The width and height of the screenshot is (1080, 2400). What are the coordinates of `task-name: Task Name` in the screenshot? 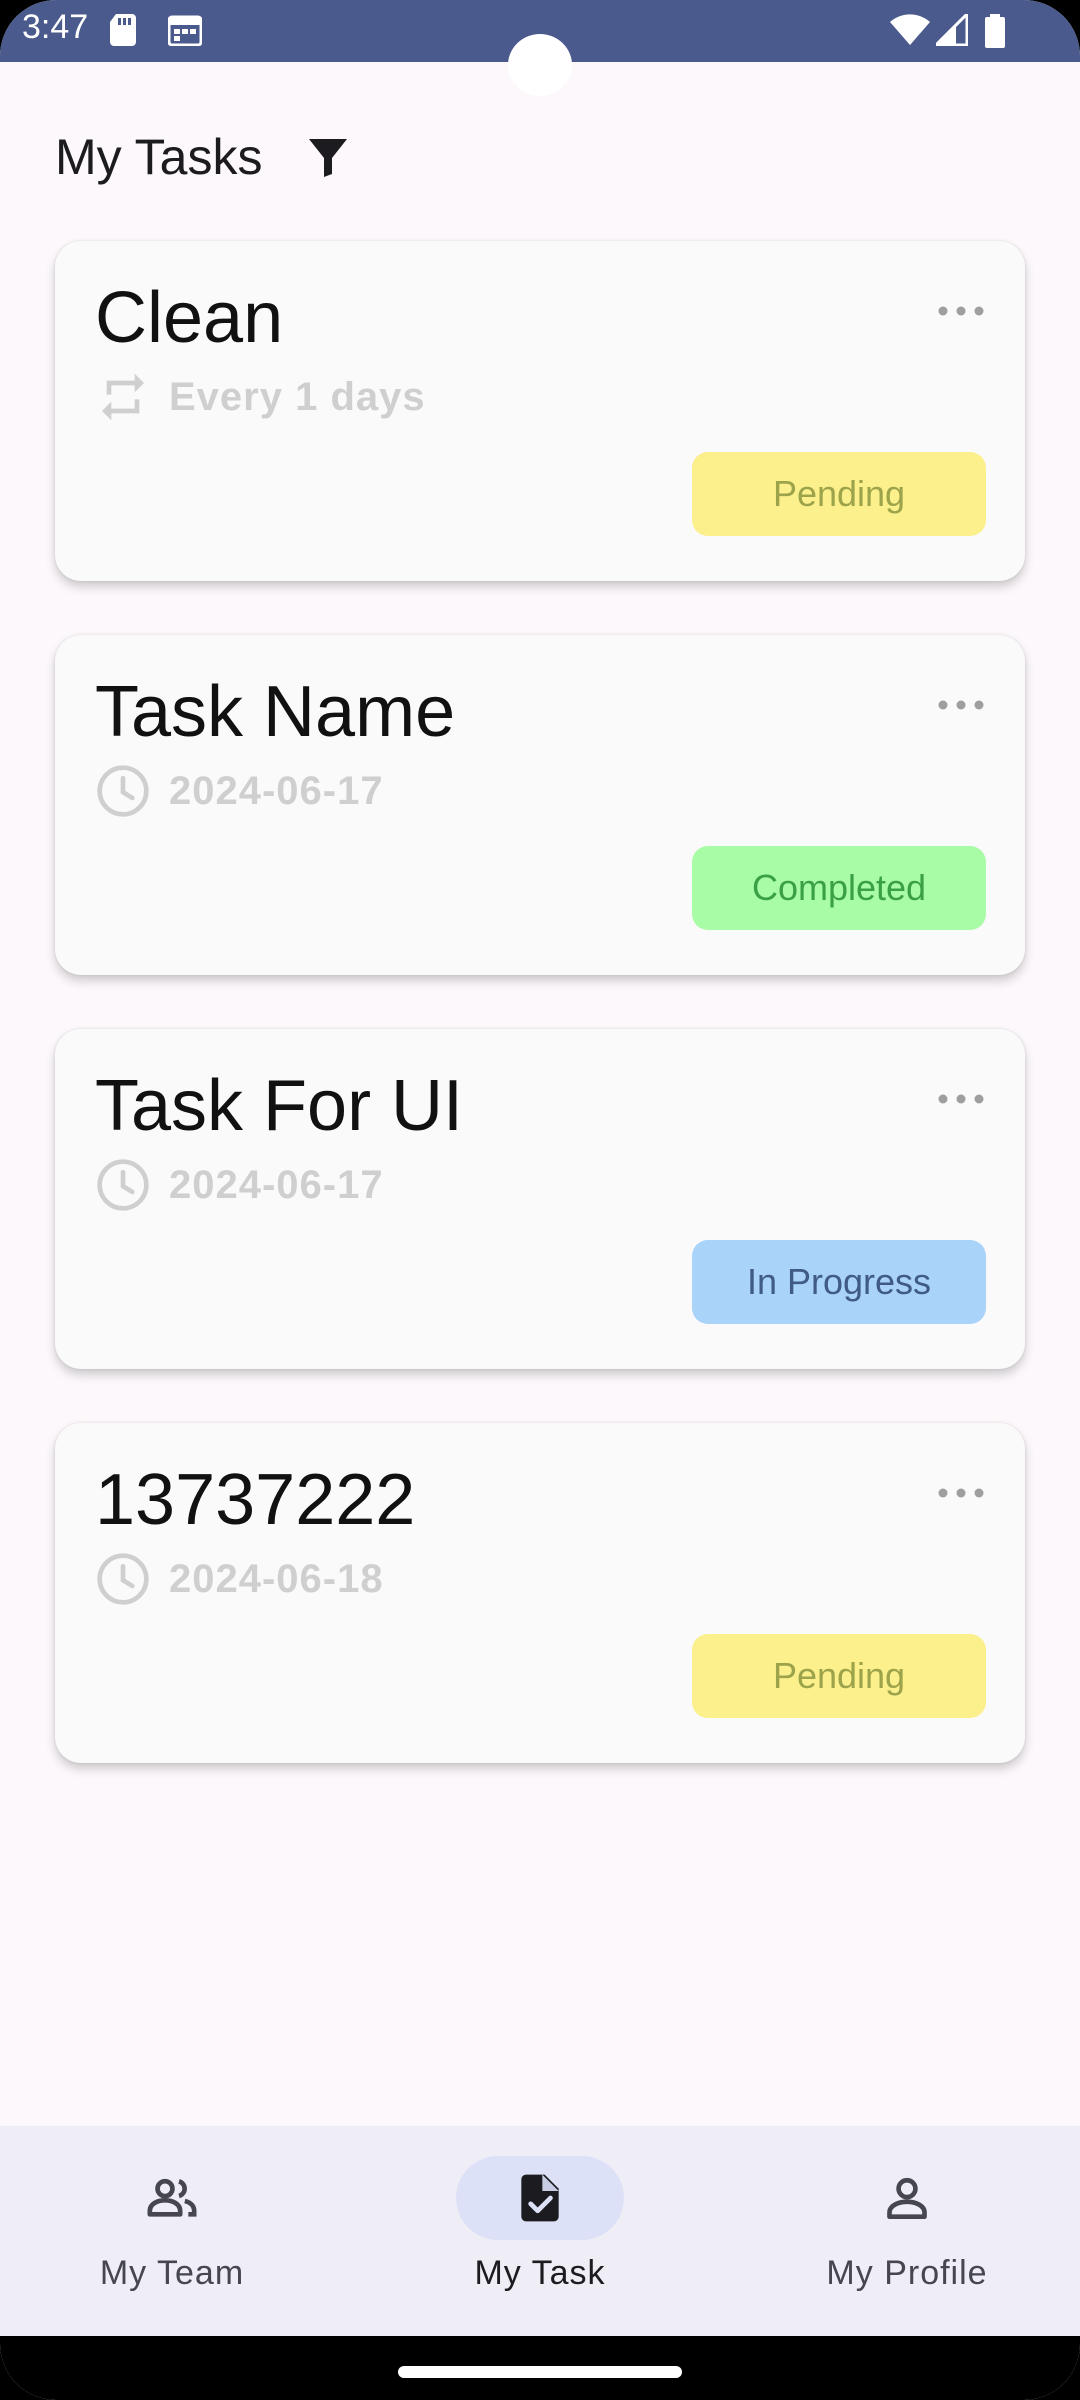 It's located at (275, 712).